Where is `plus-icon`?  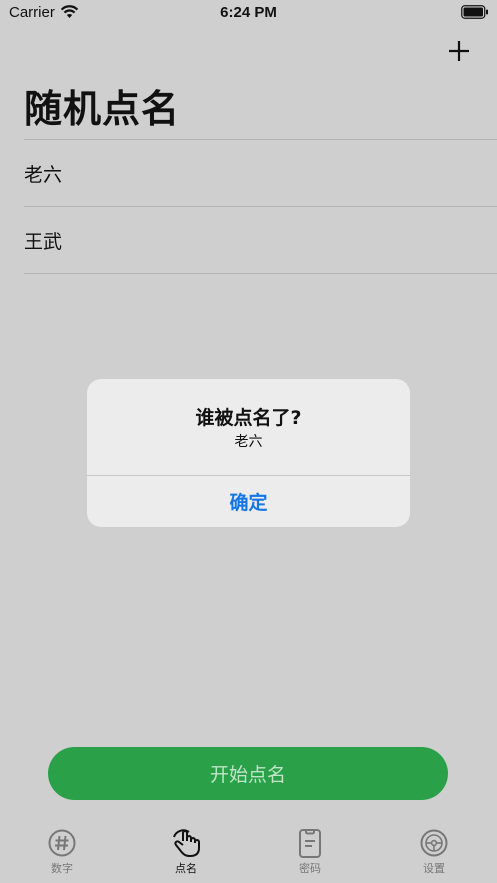 plus-icon is located at coordinates (459, 51).